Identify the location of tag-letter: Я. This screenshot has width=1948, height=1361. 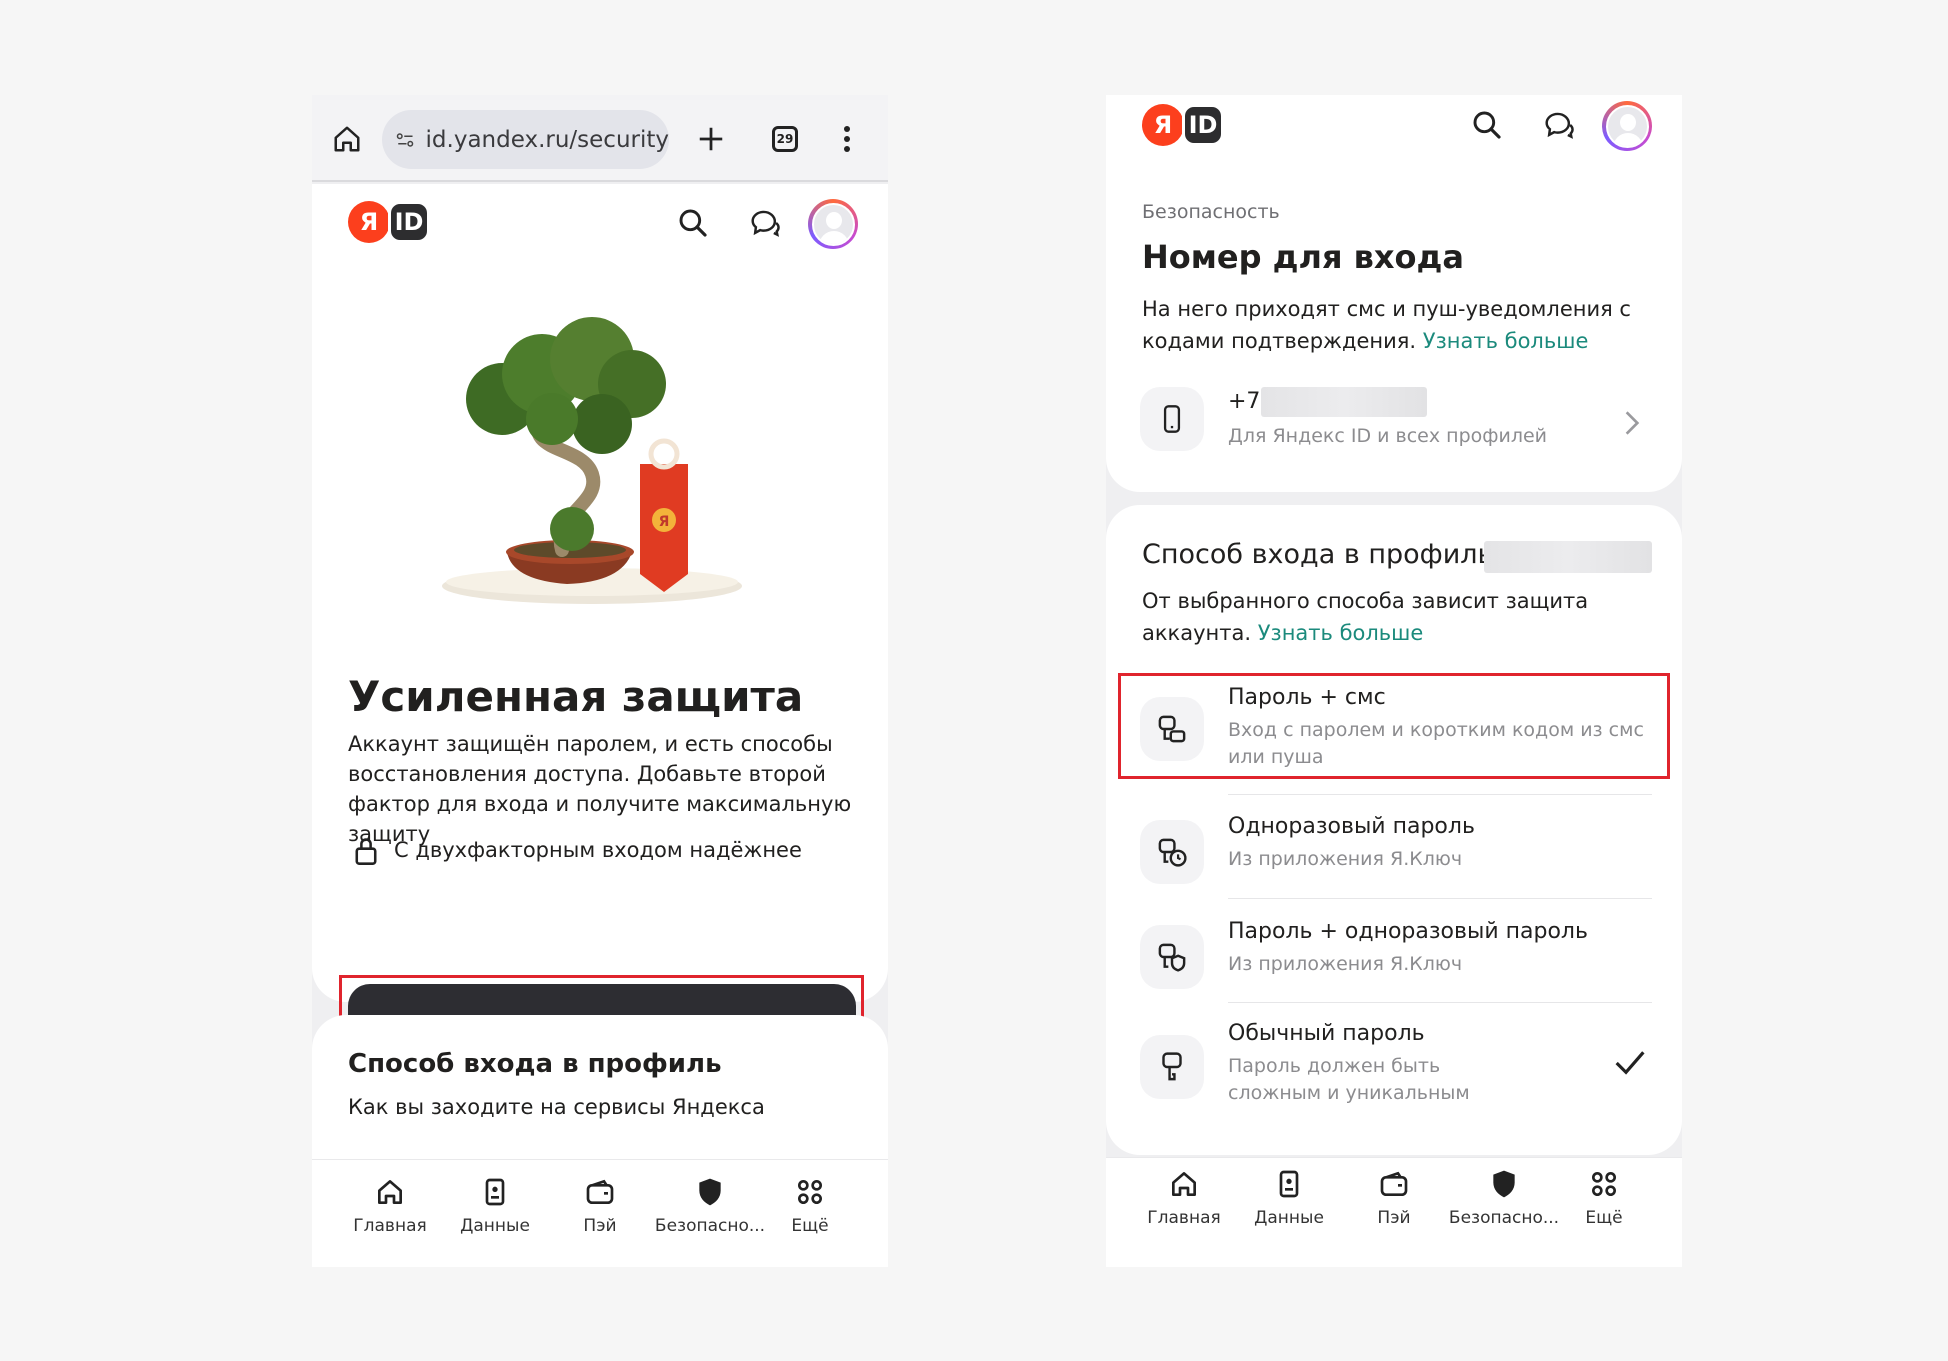
(664, 522).